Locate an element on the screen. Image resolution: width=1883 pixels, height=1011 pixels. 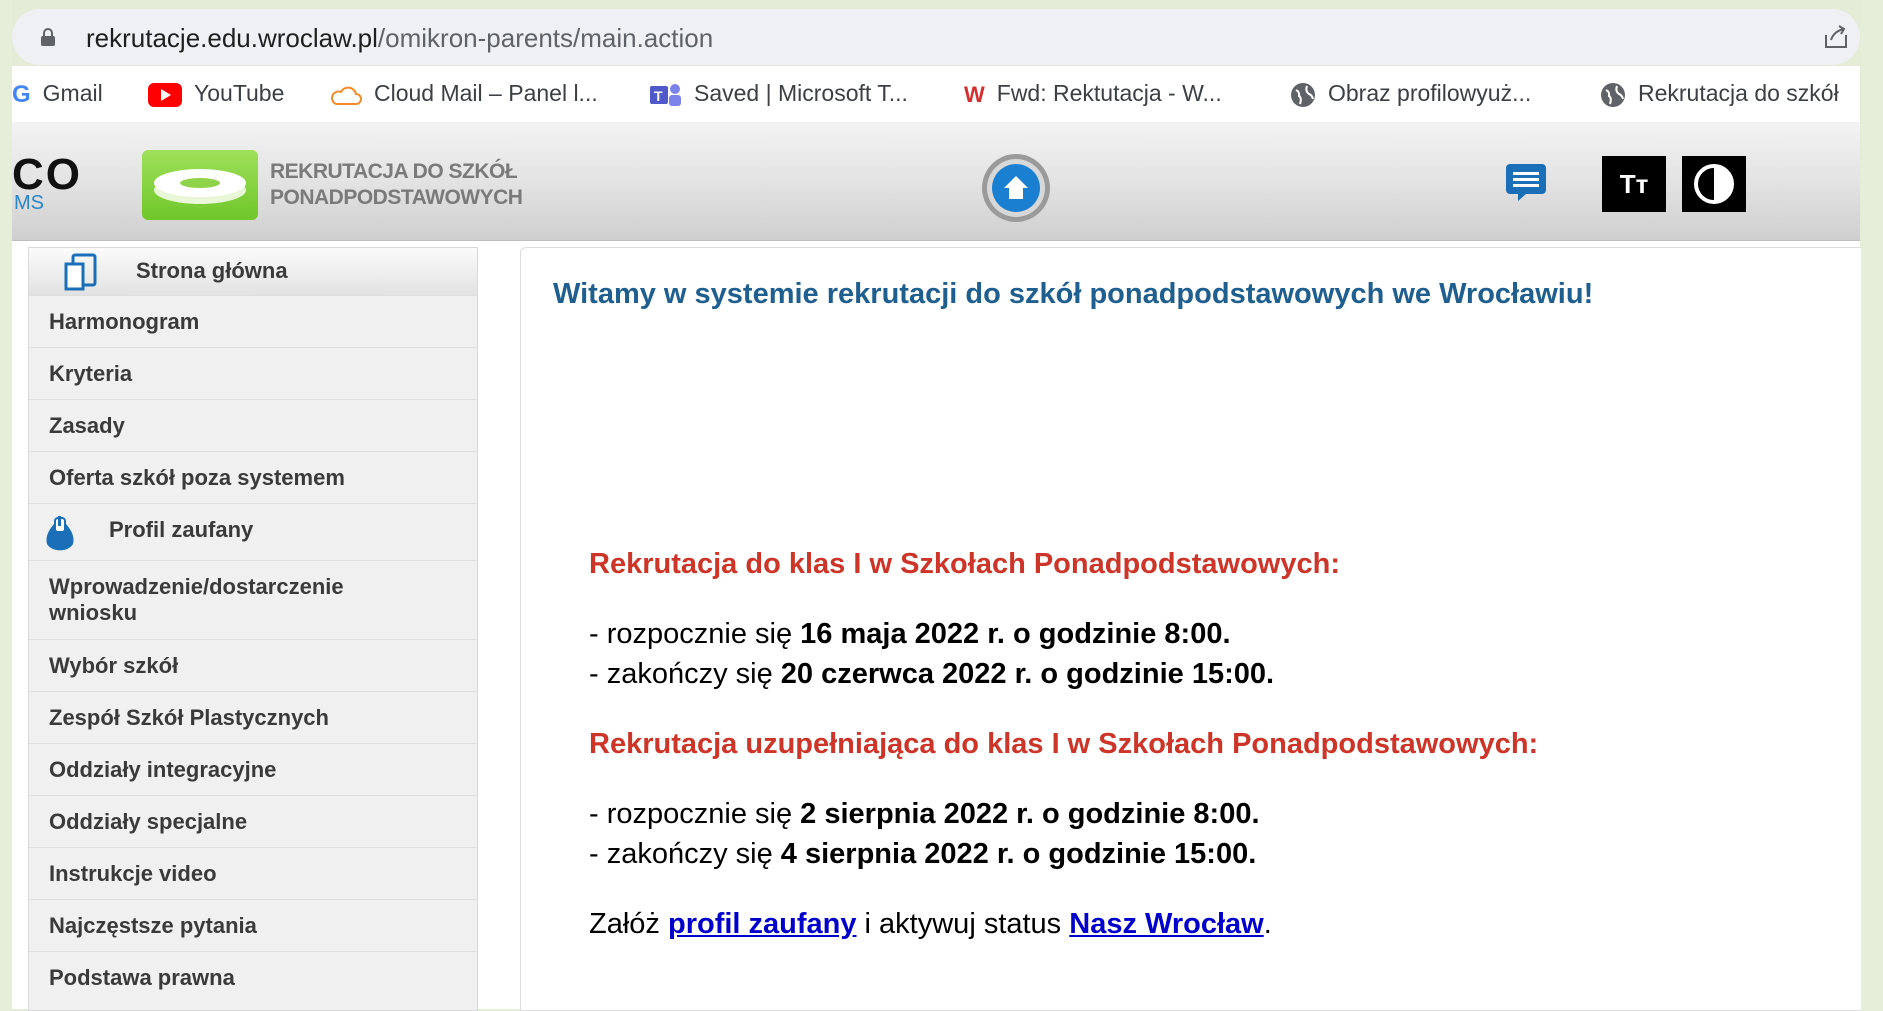
sidebar-item-label-line2: wniosku is located at coordinates (93, 612).